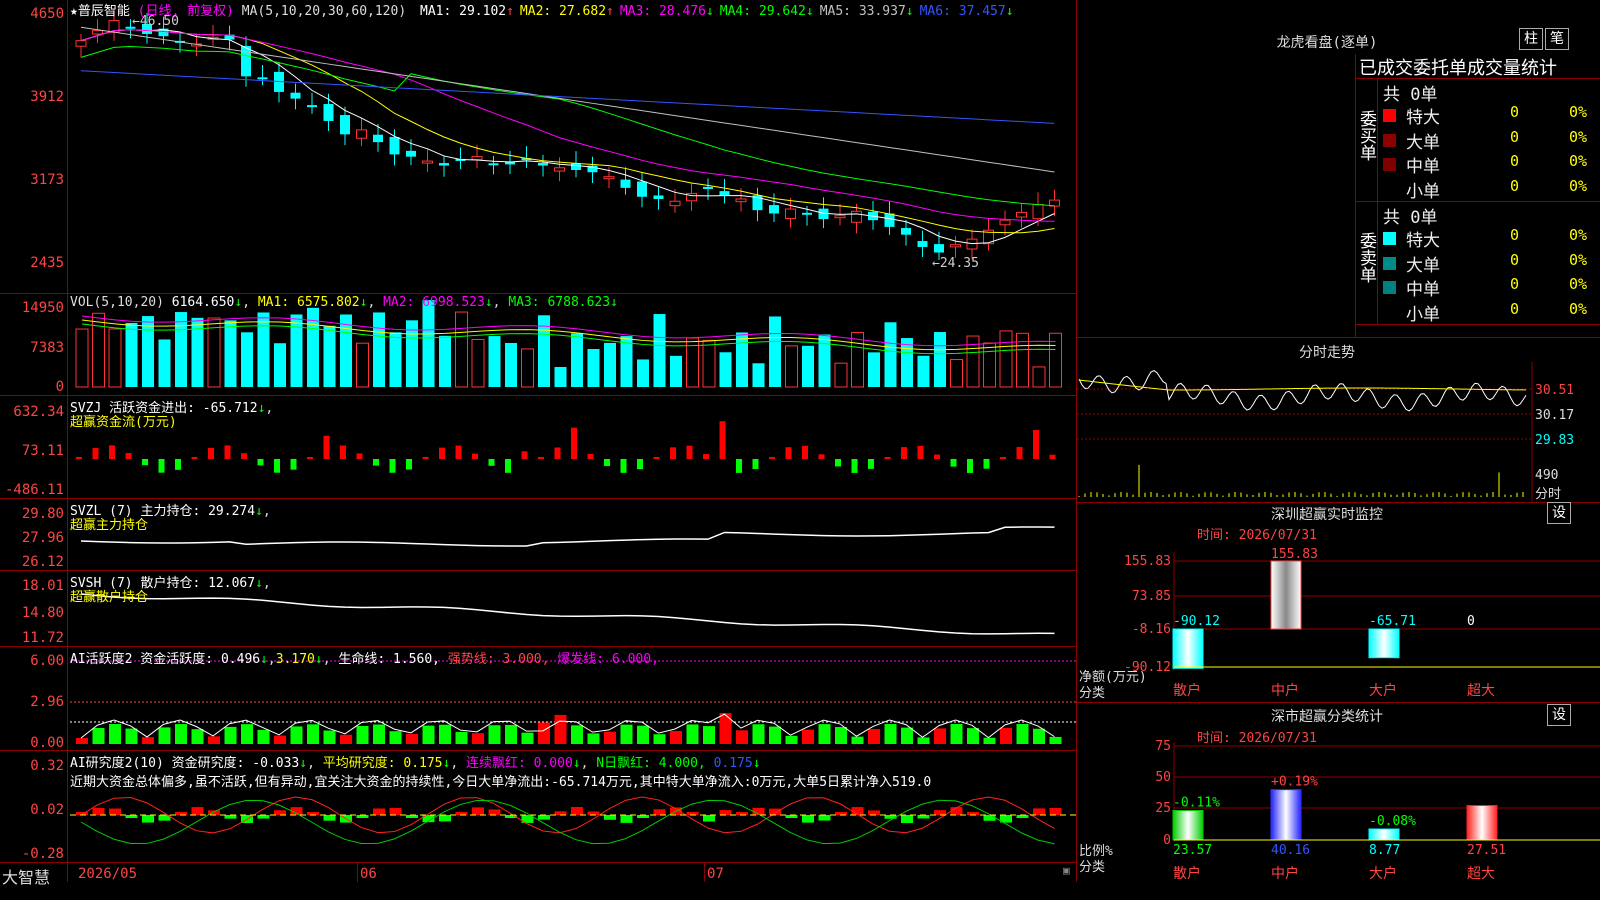 The height and width of the screenshot is (900, 1600). What do you see at coordinates (42, 854) in the screenshot?
I see `ai-research-axis-3: -0.28` at bounding box center [42, 854].